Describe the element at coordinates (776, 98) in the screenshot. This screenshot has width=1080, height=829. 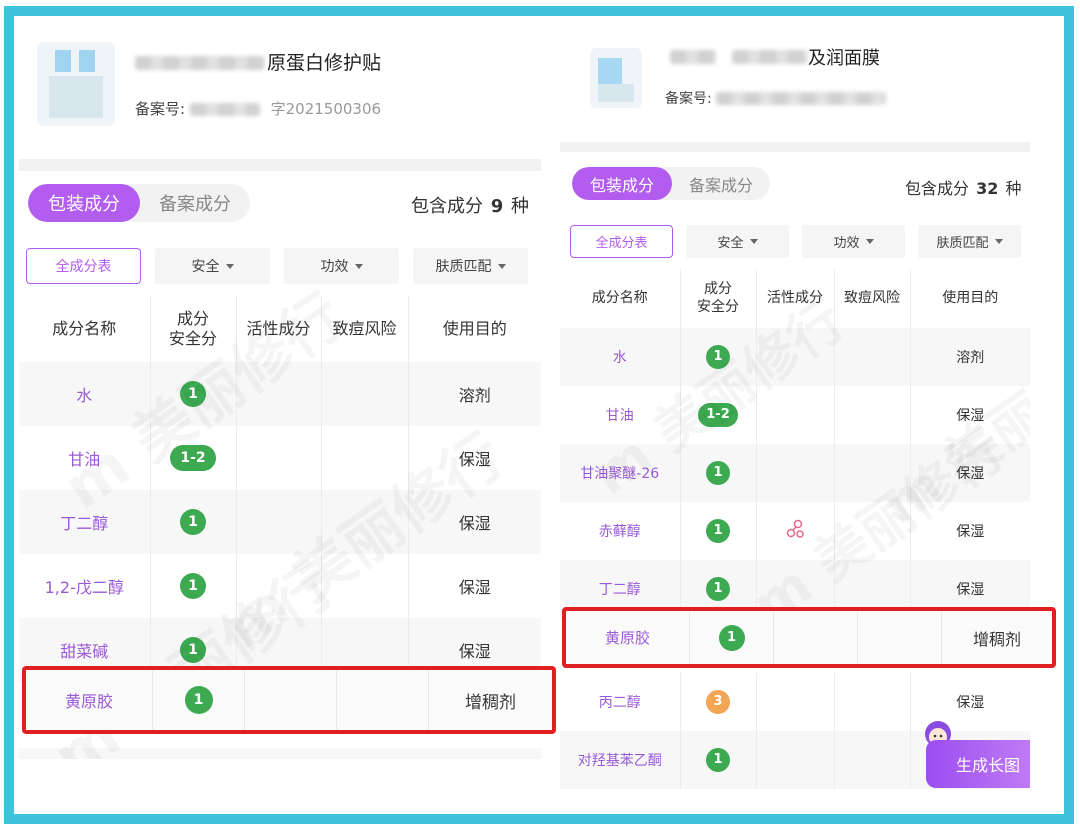
I see `registration-number: 备案号:` at that location.